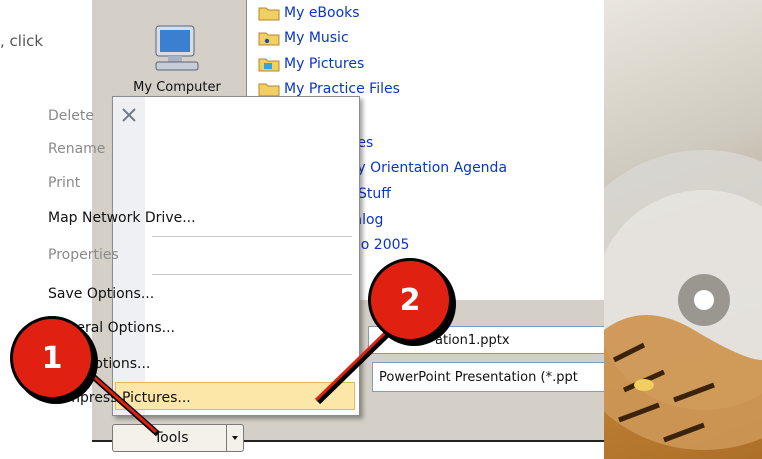 The height and width of the screenshot is (459, 762). What do you see at coordinates (410, 300) in the screenshot?
I see `step-callout-2: 2` at bounding box center [410, 300].